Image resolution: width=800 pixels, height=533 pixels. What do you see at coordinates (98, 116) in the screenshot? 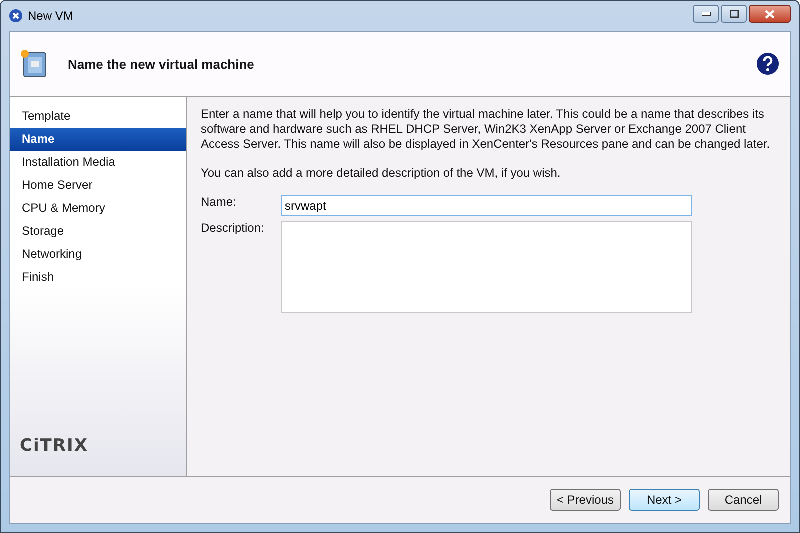
I see `wizard-step: Template` at bounding box center [98, 116].